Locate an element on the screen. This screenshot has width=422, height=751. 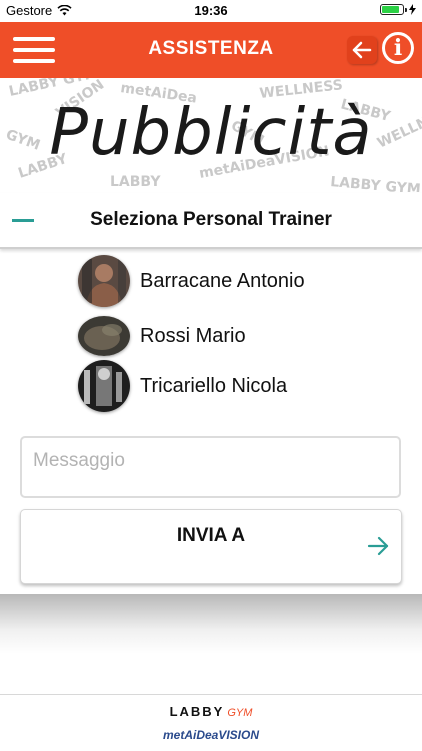
info-icon: i is located at coordinates (398, 48).